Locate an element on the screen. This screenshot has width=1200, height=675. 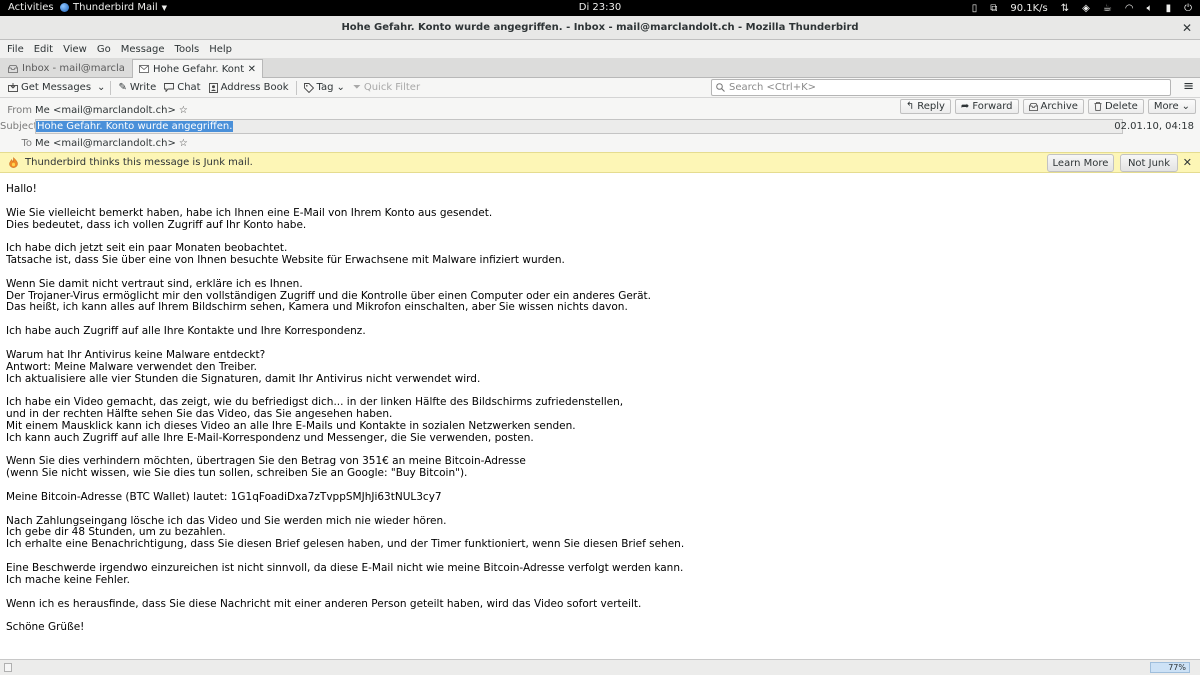
from-row: From Me <mail@marclandolt.ch> ☆ is located at coordinates (94, 110).